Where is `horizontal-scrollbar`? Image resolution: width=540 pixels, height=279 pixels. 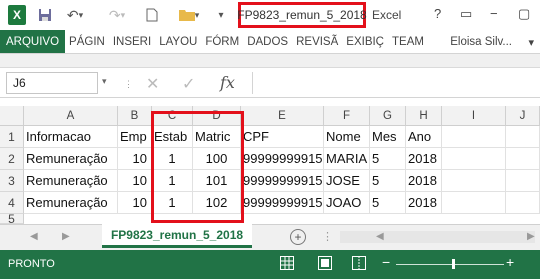 horizontal-scrollbar is located at coordinates (437, 237).